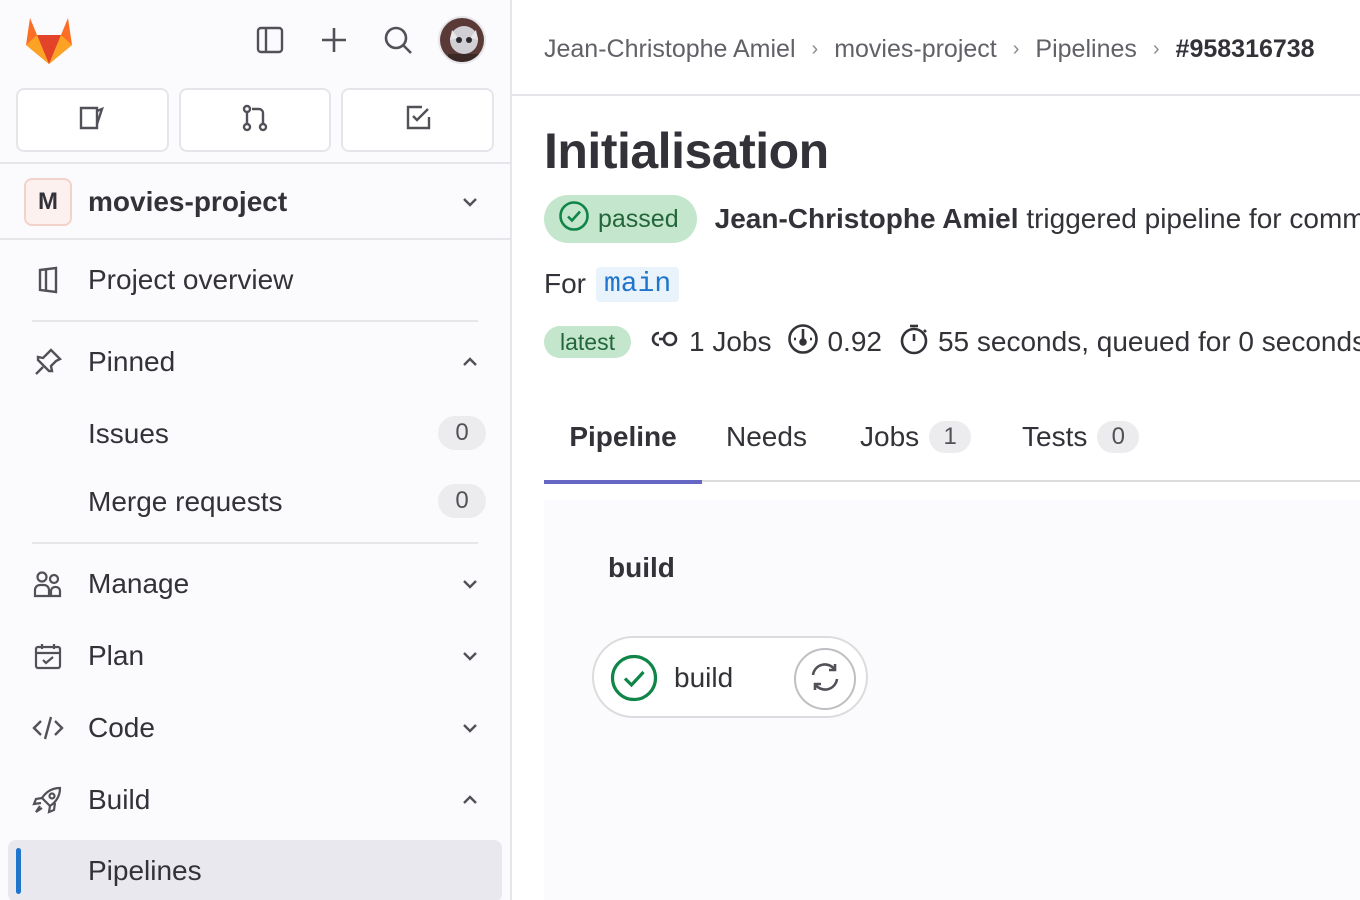  What do you see at coordinates (686, 151) in the screenshot?
I see `page-title: Initialisation` at bounding box center [686, 151].